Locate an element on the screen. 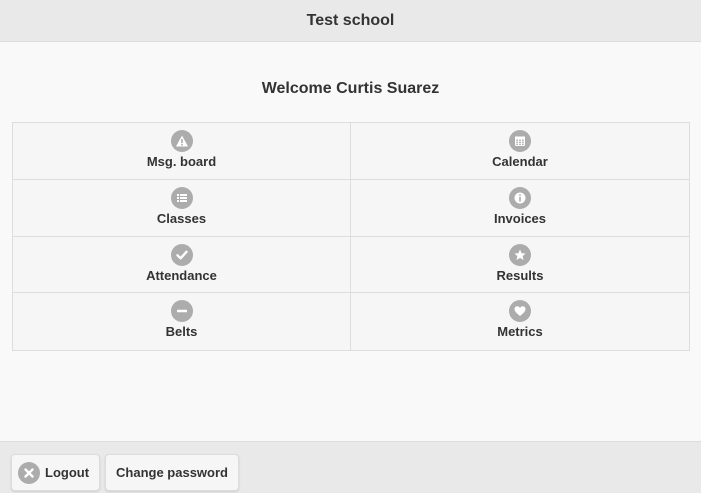  menu-item-classes: Classes is located at coordinates (182, 208).